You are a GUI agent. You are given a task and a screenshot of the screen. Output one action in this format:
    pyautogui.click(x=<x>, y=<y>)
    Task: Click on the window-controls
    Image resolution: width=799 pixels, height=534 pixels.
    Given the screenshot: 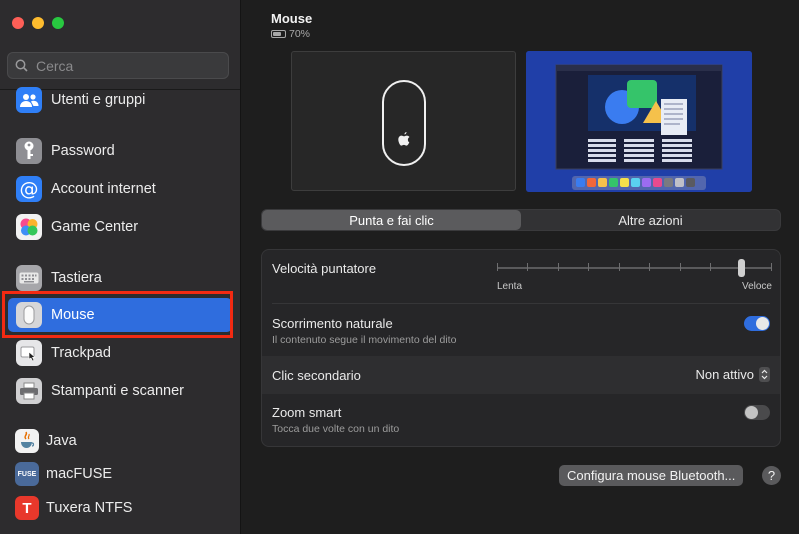 What is the action you would take?
    pyautogui.click(x=38, y=23)
    